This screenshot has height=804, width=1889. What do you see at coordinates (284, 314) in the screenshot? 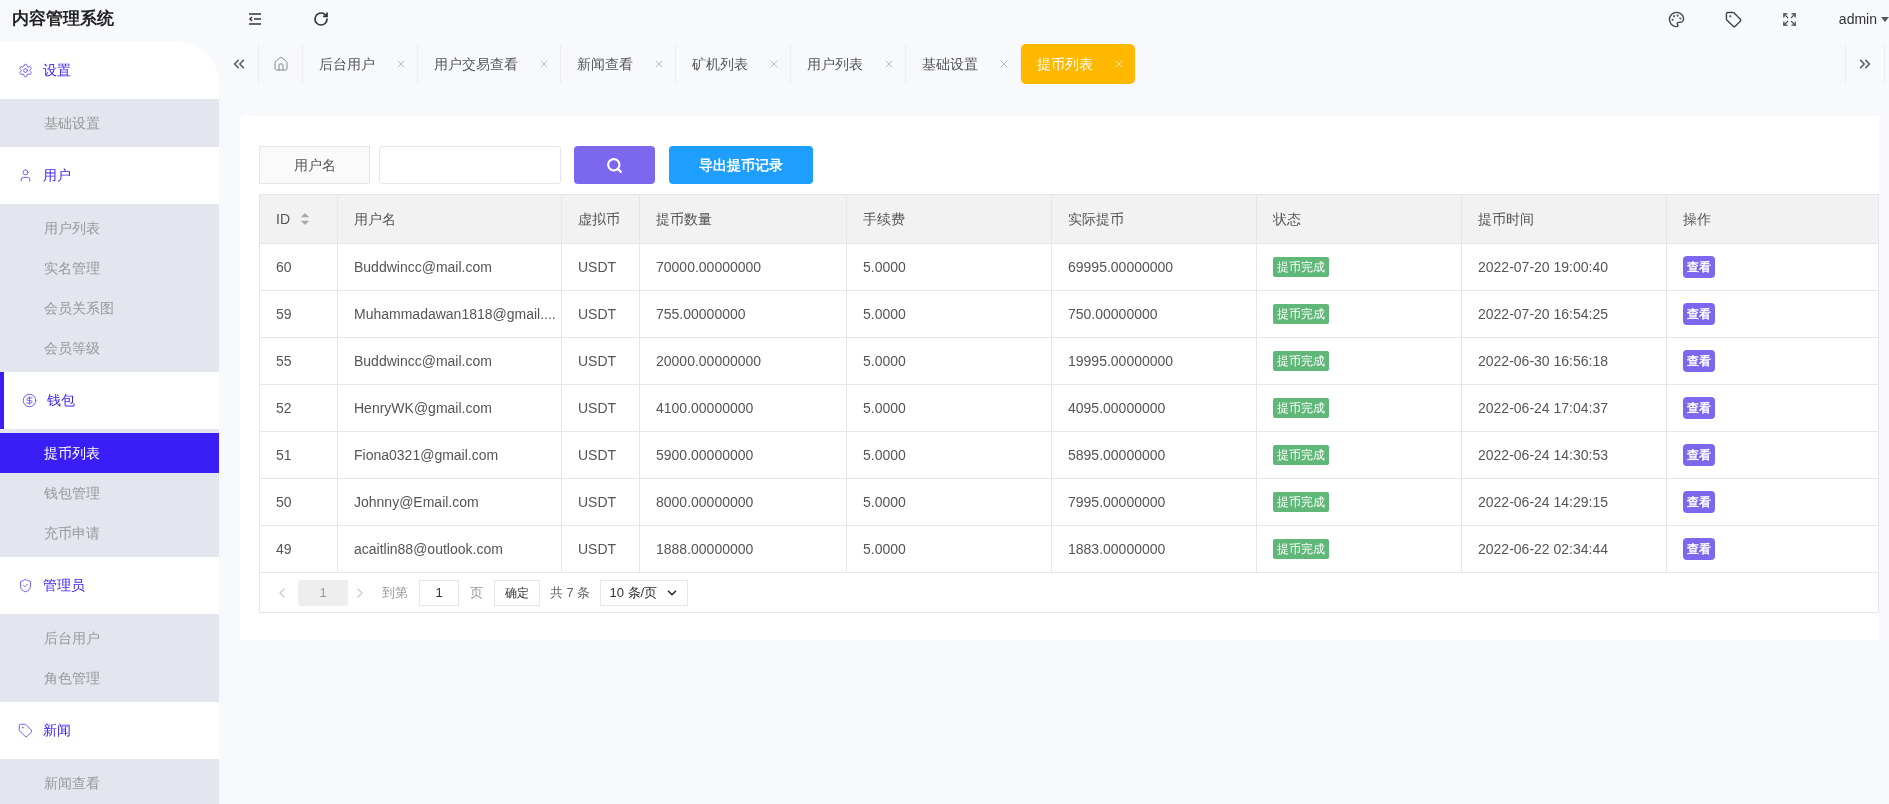
I see `table-cell-text: 59` at bounding box center [284, 314].